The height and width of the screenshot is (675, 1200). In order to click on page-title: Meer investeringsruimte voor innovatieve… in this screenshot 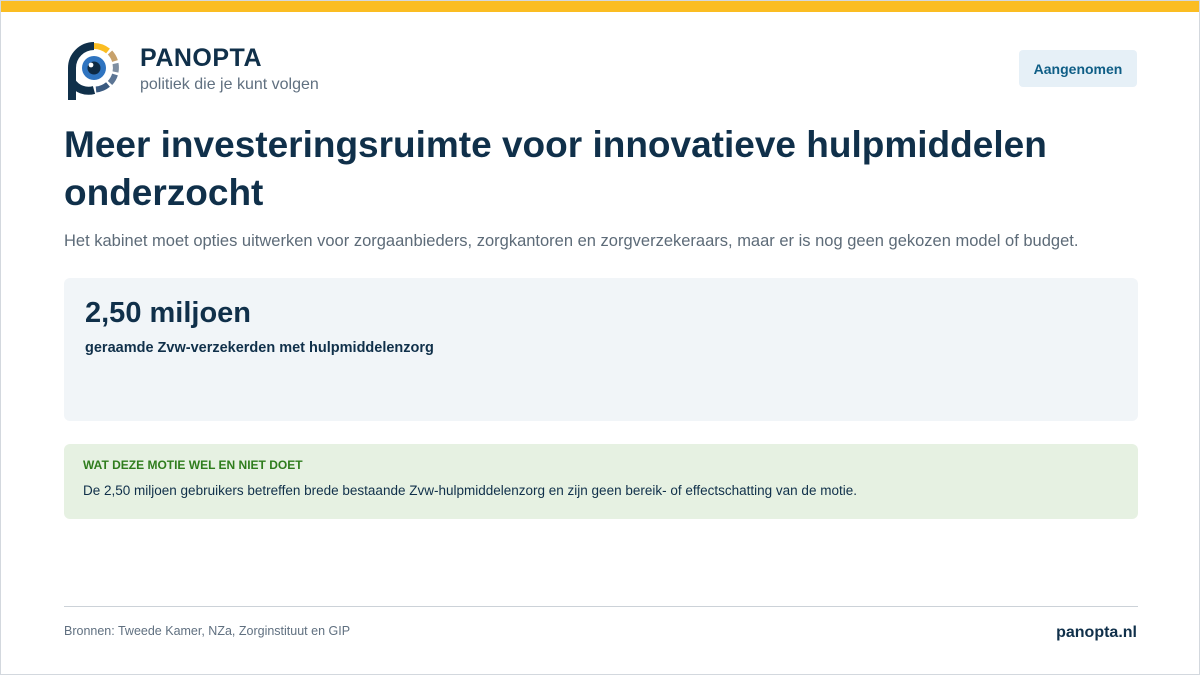, I will do `click(555, 168)`.